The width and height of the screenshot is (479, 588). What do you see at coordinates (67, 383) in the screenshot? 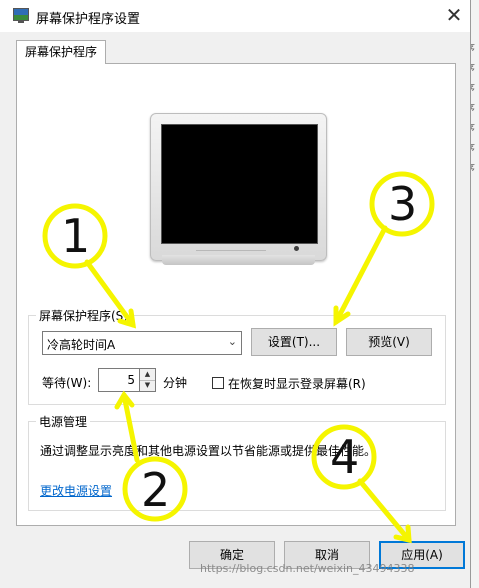
I see `wait-label: 等待(W):` at bounding box center [67, 383].